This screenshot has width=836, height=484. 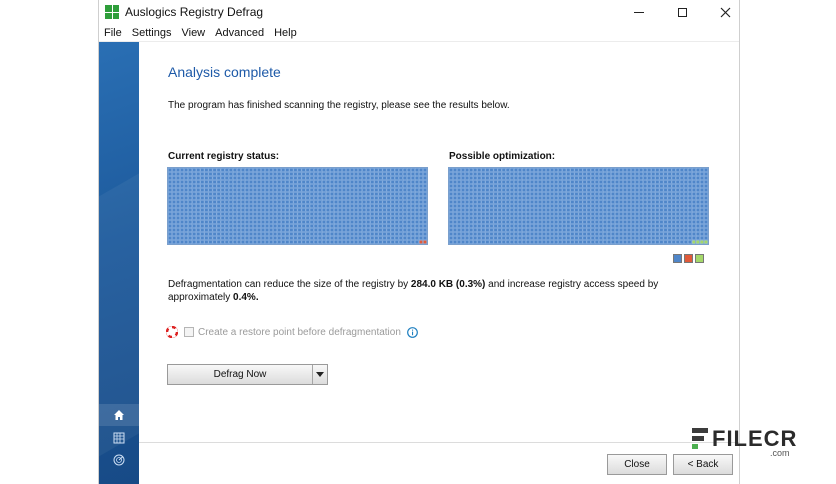 What do you see at coordinates (113, 33) in the screenshot?
I see `menu-file: File` at bounding box center [113, 33].